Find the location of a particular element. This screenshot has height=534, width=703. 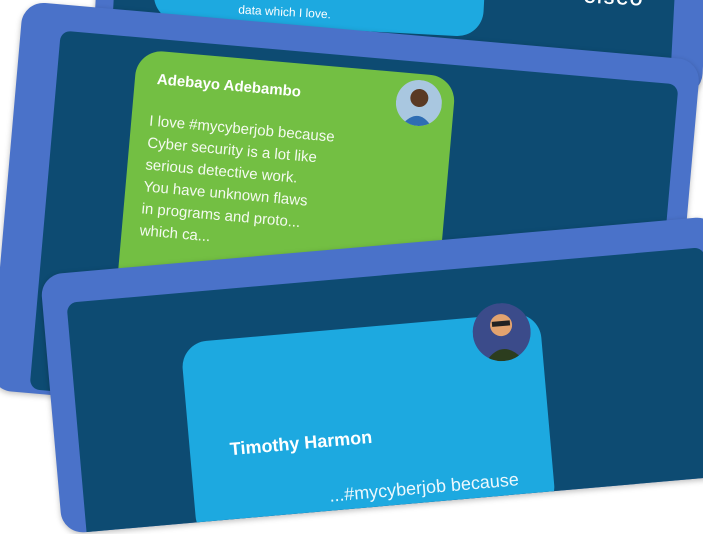

cisco-wordmark: CISCO is located at coordinates (613, 5).